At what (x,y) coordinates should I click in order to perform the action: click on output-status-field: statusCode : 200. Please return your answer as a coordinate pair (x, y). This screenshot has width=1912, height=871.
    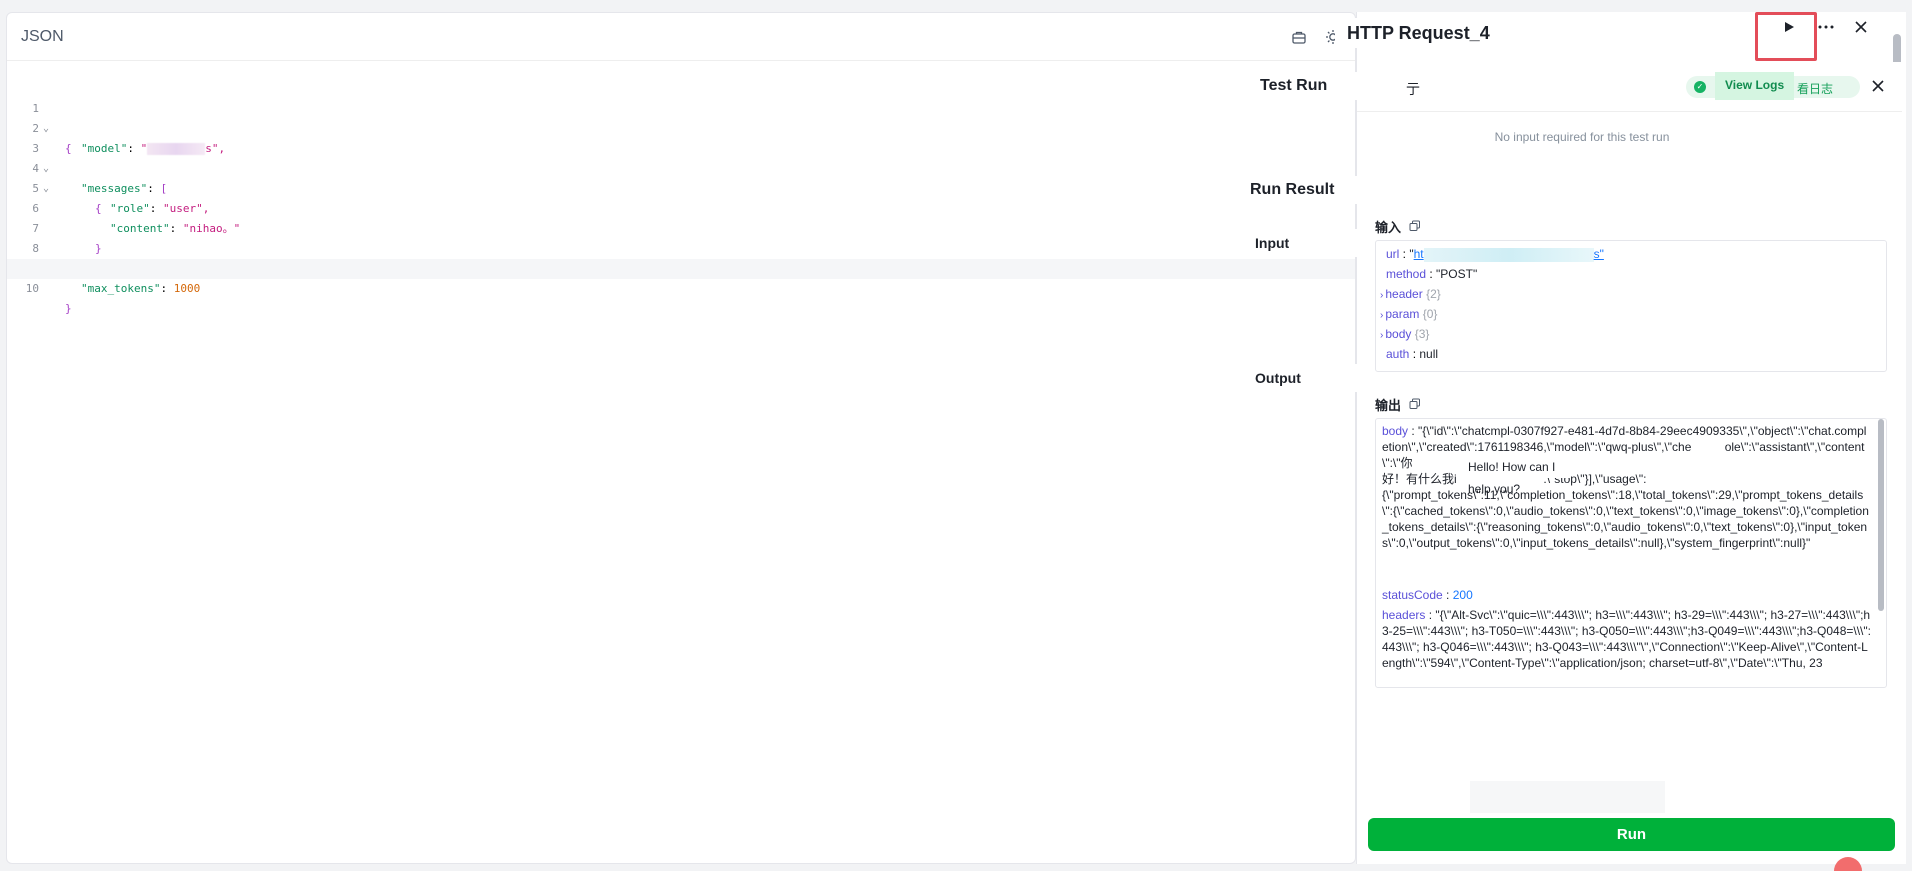
    Looking at the image, I should click on (1427, 595).